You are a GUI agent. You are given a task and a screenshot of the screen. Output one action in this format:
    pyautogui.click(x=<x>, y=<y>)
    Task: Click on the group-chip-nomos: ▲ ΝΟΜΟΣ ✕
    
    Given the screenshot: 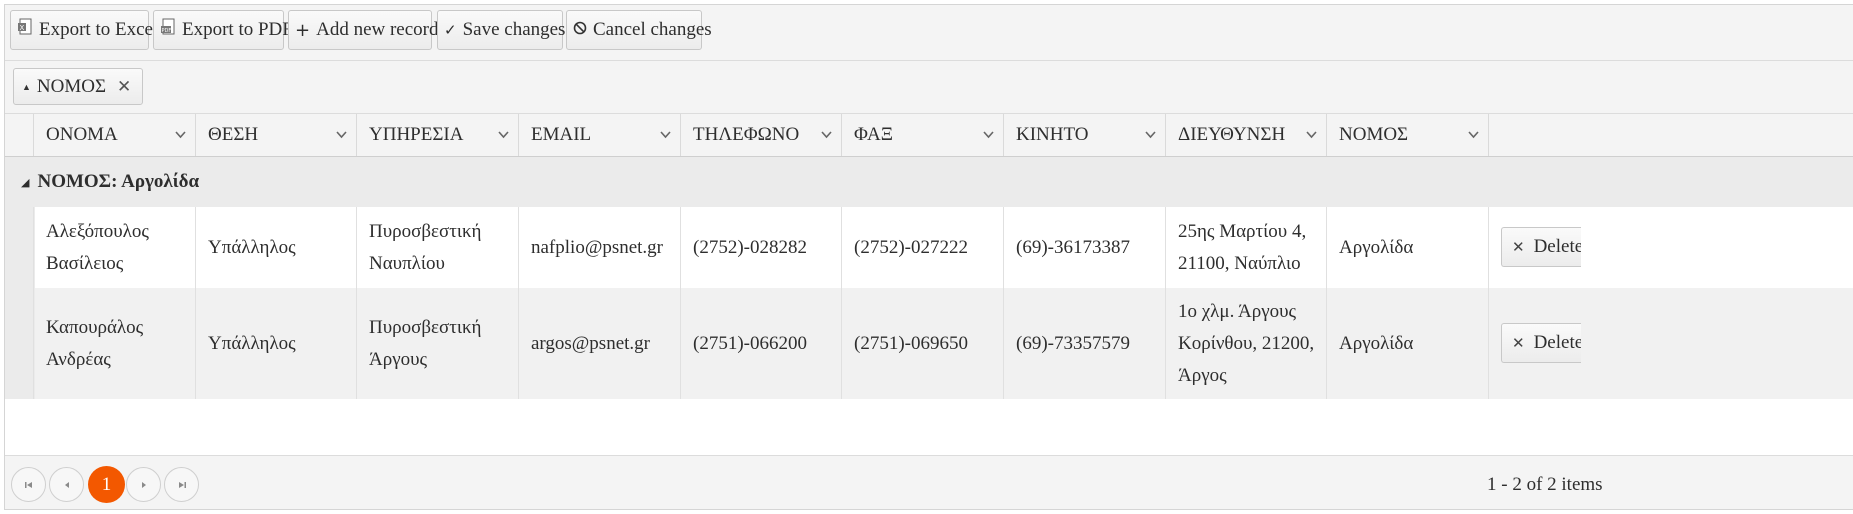 What is the action you would take?
    pyautogui.click(x=78, y=86)
    